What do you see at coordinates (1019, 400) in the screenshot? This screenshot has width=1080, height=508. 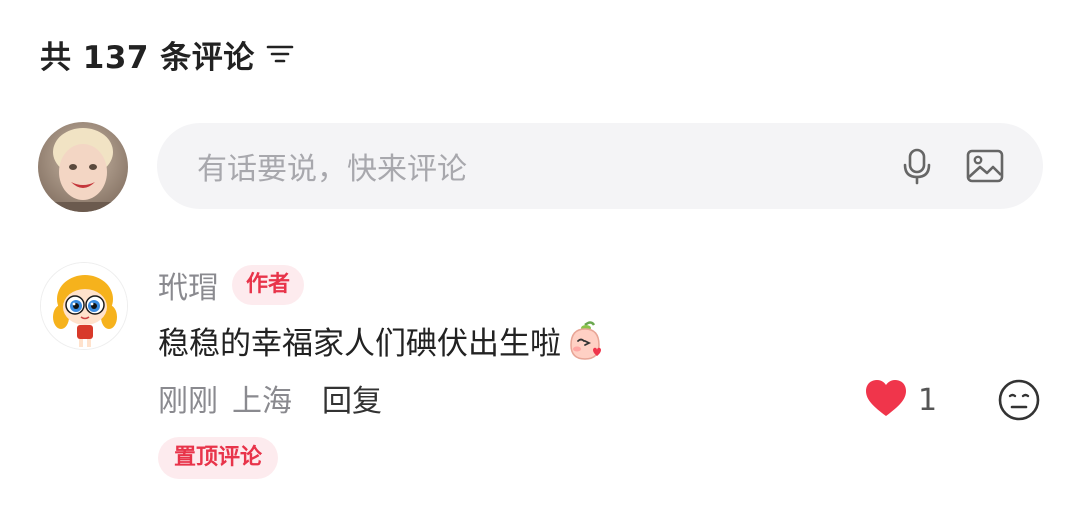 I see `neutral-face-icon` at bounding box center [1019, 400].